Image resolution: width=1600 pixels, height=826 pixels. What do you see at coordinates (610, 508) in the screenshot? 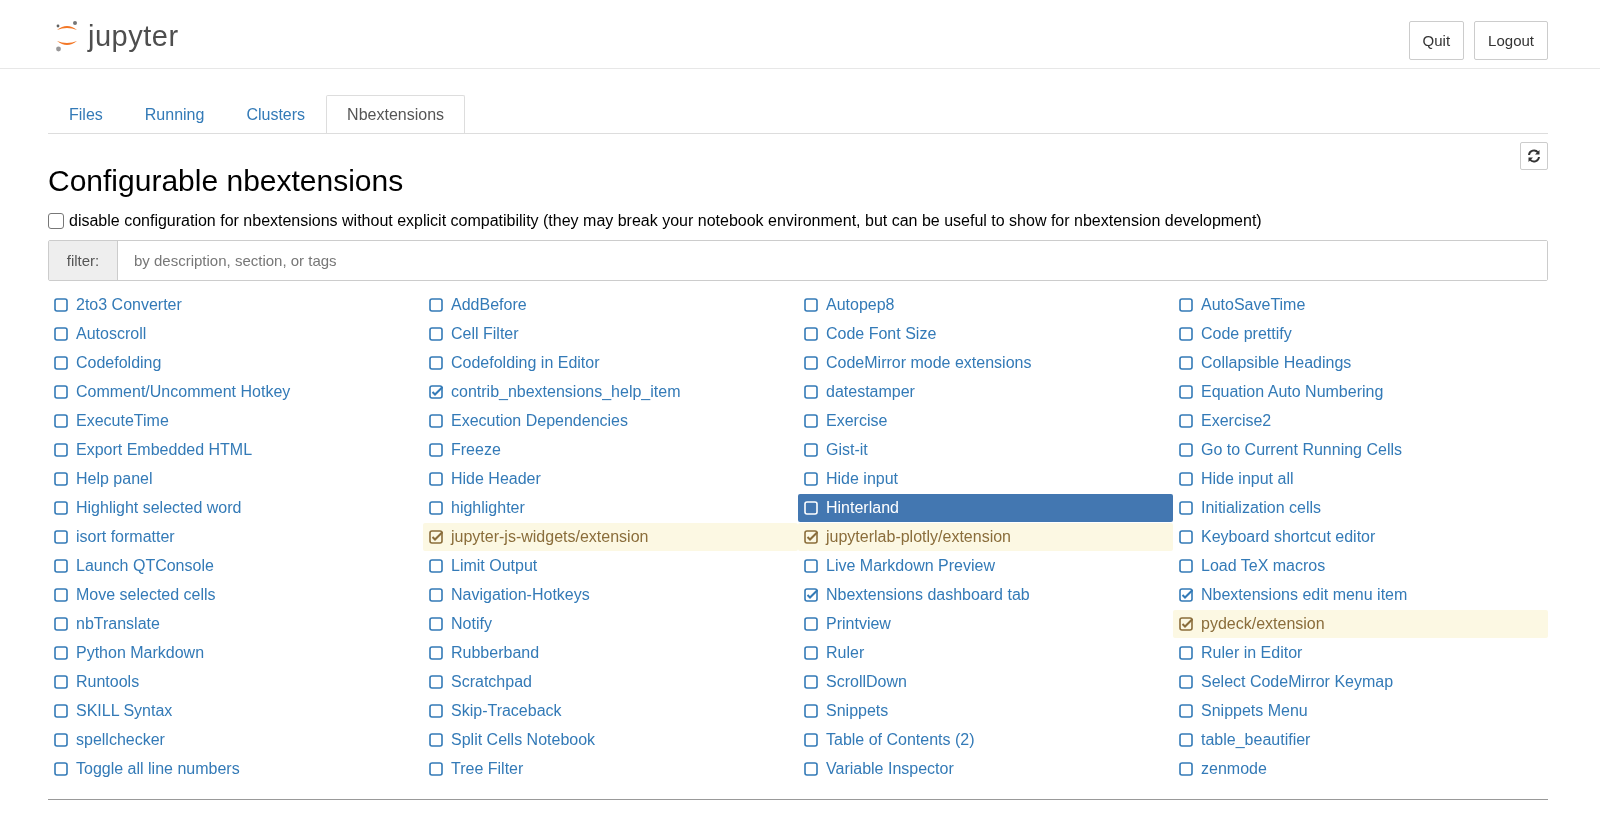
I see `extension-item: highlighter` at bounding box center [610, 508].